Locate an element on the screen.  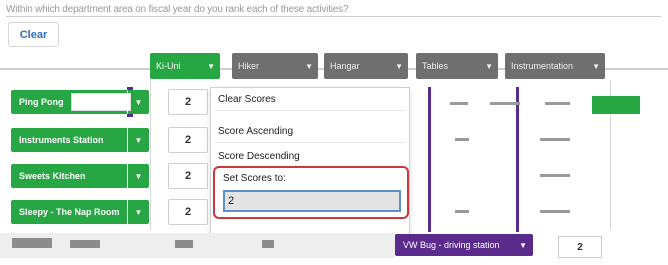
column-header-instrumentation: Instrumentation ▼ is located at coordinates (555, 66).